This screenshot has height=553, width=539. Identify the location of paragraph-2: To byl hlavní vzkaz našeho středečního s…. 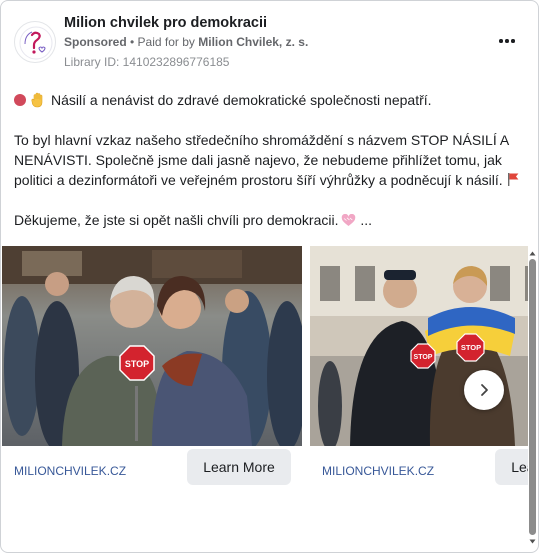
(261, 160).